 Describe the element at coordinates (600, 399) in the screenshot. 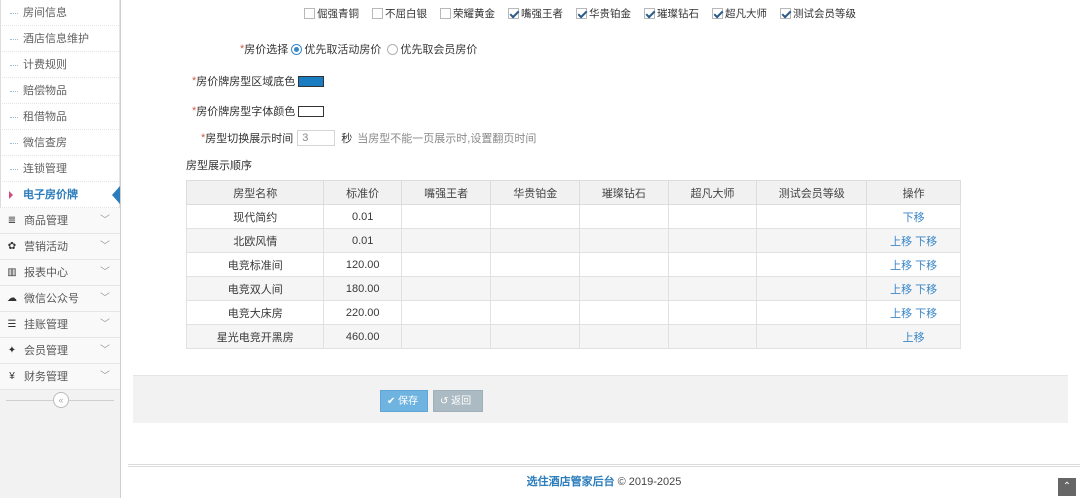

I see `form-action-bar: ✔ 保存 ↺ 返回` at that location.